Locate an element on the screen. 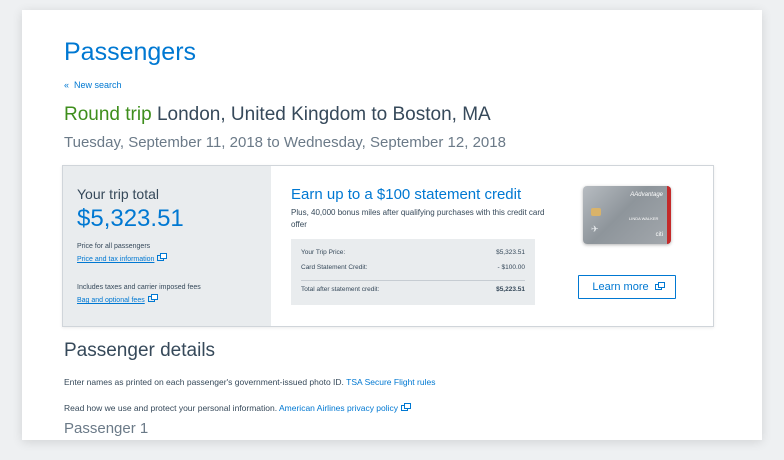 This screenshot has width=784, height=460. divider is located at coordinates (413, 280).